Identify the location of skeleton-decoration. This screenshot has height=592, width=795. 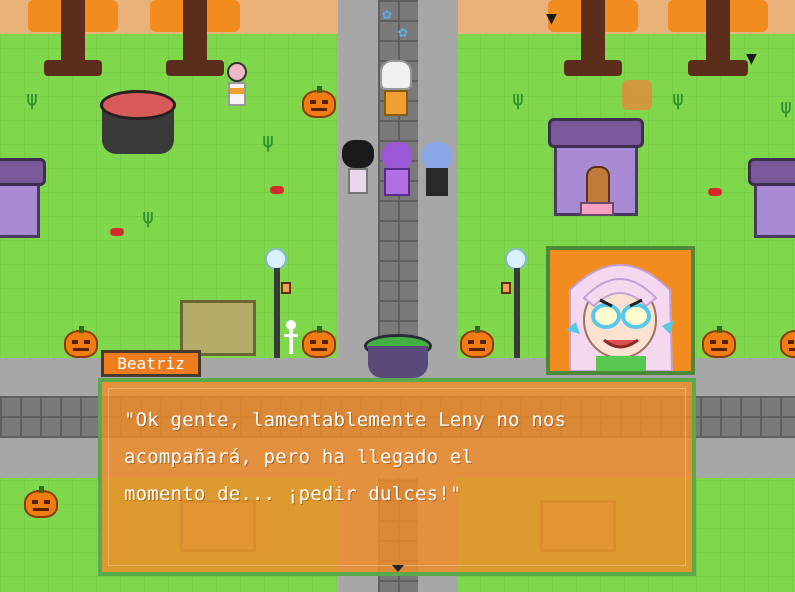
(291, 338).